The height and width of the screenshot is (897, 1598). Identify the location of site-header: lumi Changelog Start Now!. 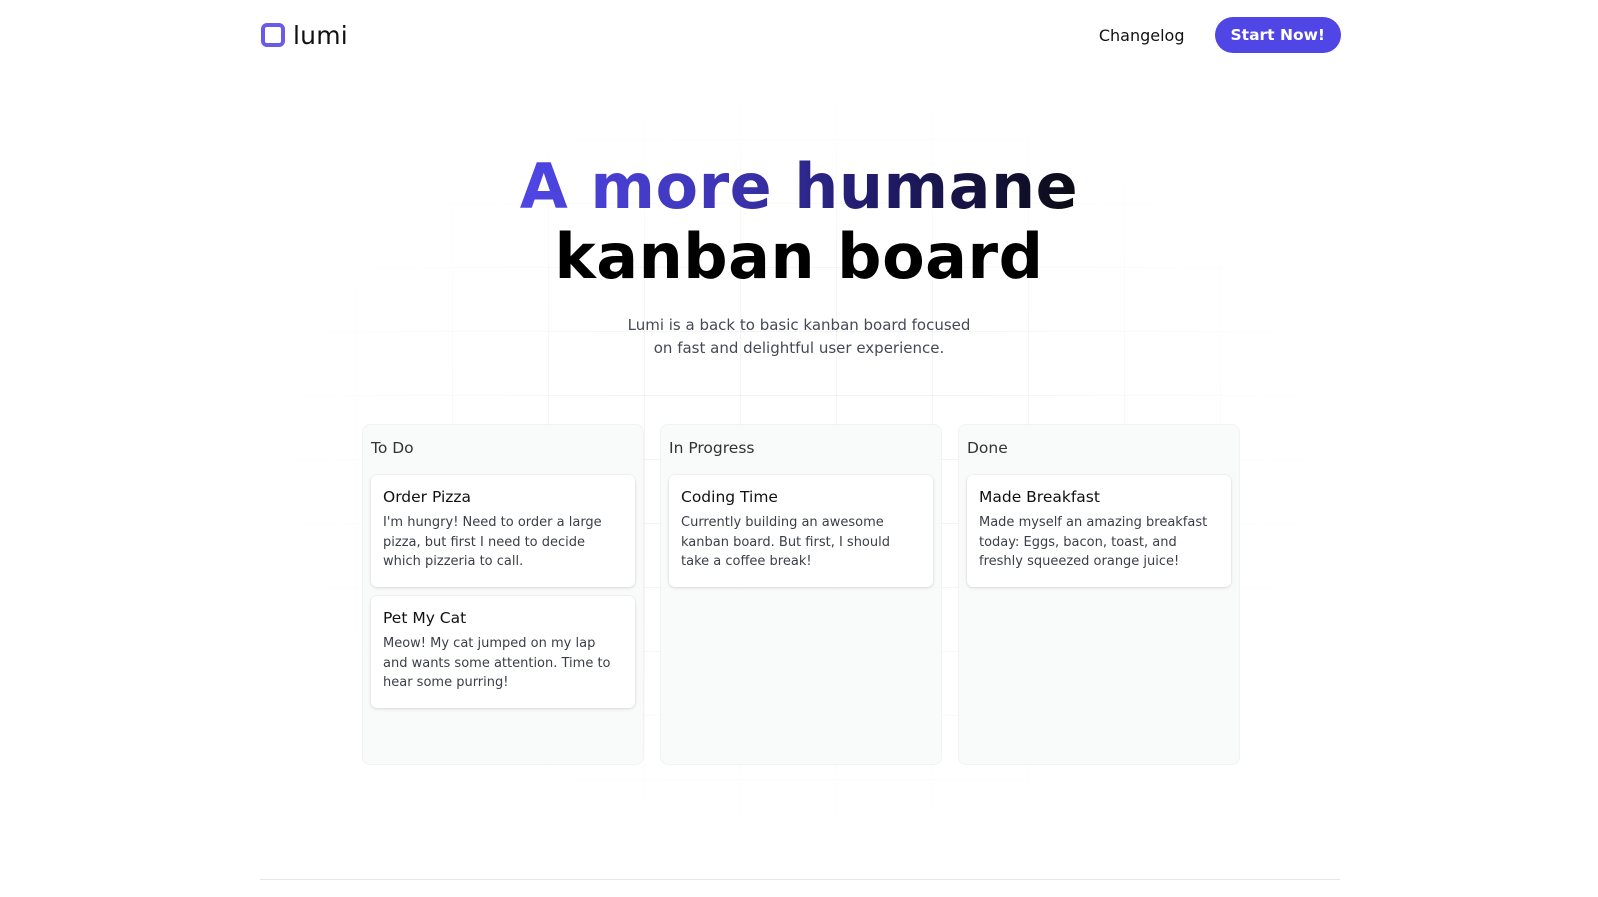
(801, 35).